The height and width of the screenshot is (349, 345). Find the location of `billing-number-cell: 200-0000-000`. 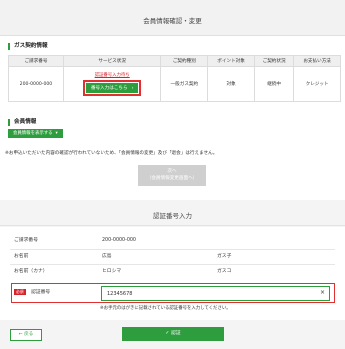

billing-number-cell: 200-0000-000 is located at coordinates (36, 84).